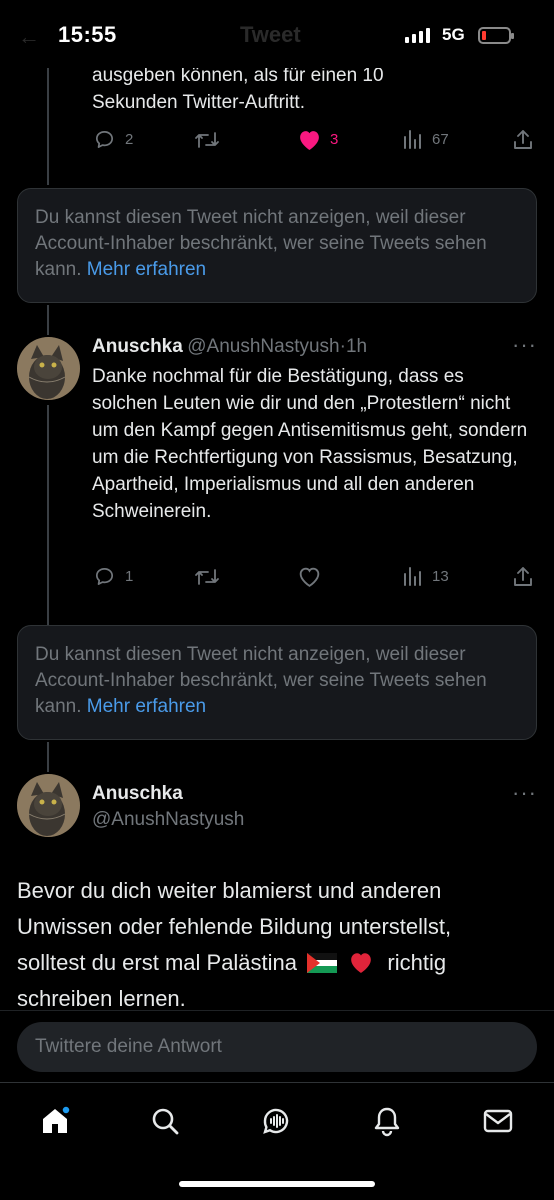 Image resolution: width=554 pixels, height=1200 pixels. I want to click on search-icon, so click(165, 1121).